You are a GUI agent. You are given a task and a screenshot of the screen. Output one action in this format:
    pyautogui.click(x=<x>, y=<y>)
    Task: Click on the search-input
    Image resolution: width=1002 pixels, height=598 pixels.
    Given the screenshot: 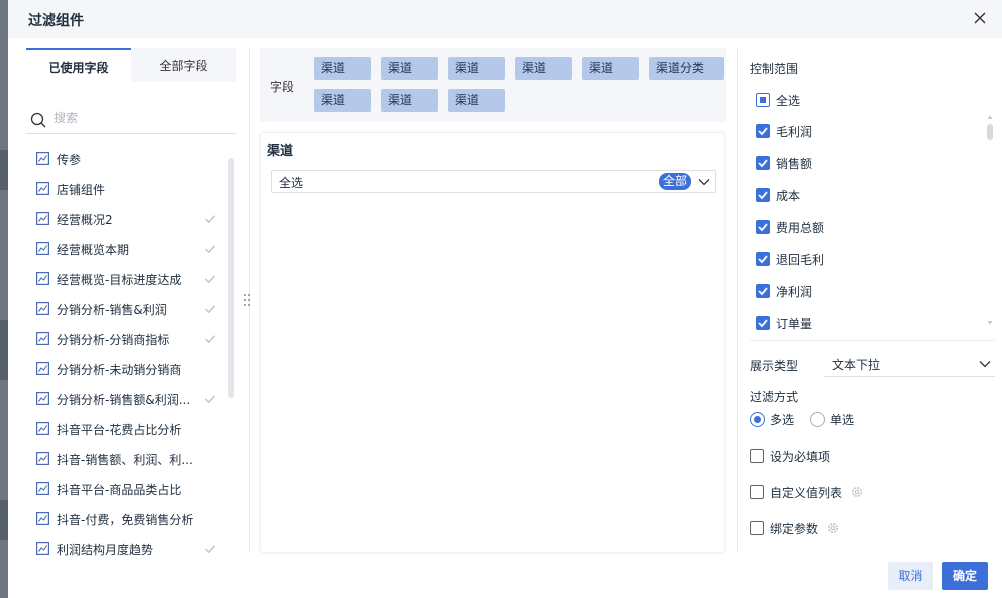 What is the action you would take?
    pyautogui.click(x=139, y=118)
    